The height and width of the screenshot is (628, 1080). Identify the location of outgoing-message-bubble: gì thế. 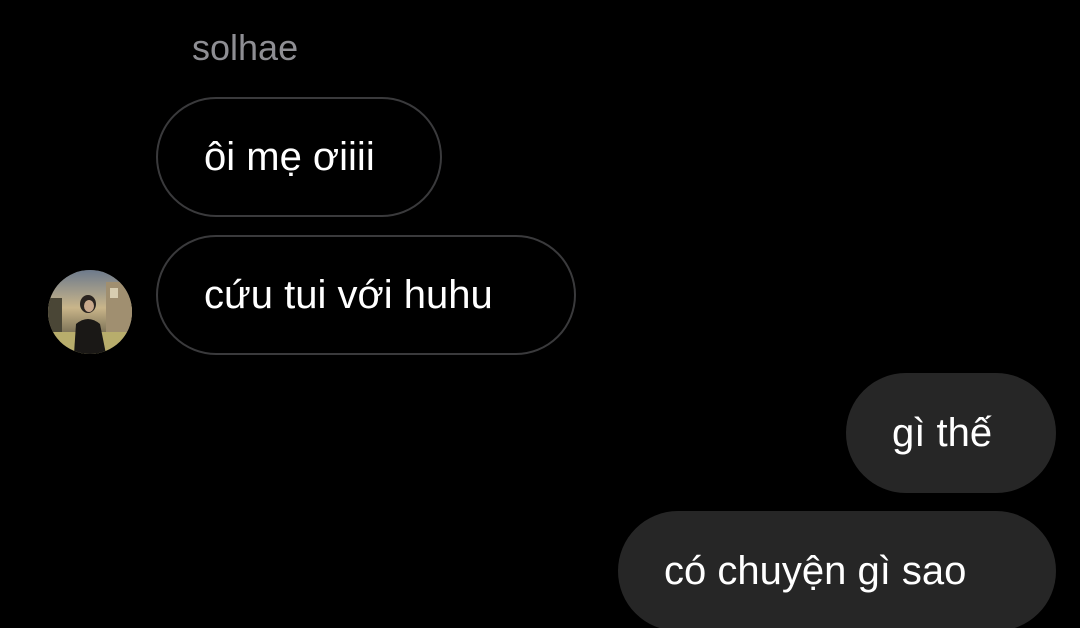
(951, 433).